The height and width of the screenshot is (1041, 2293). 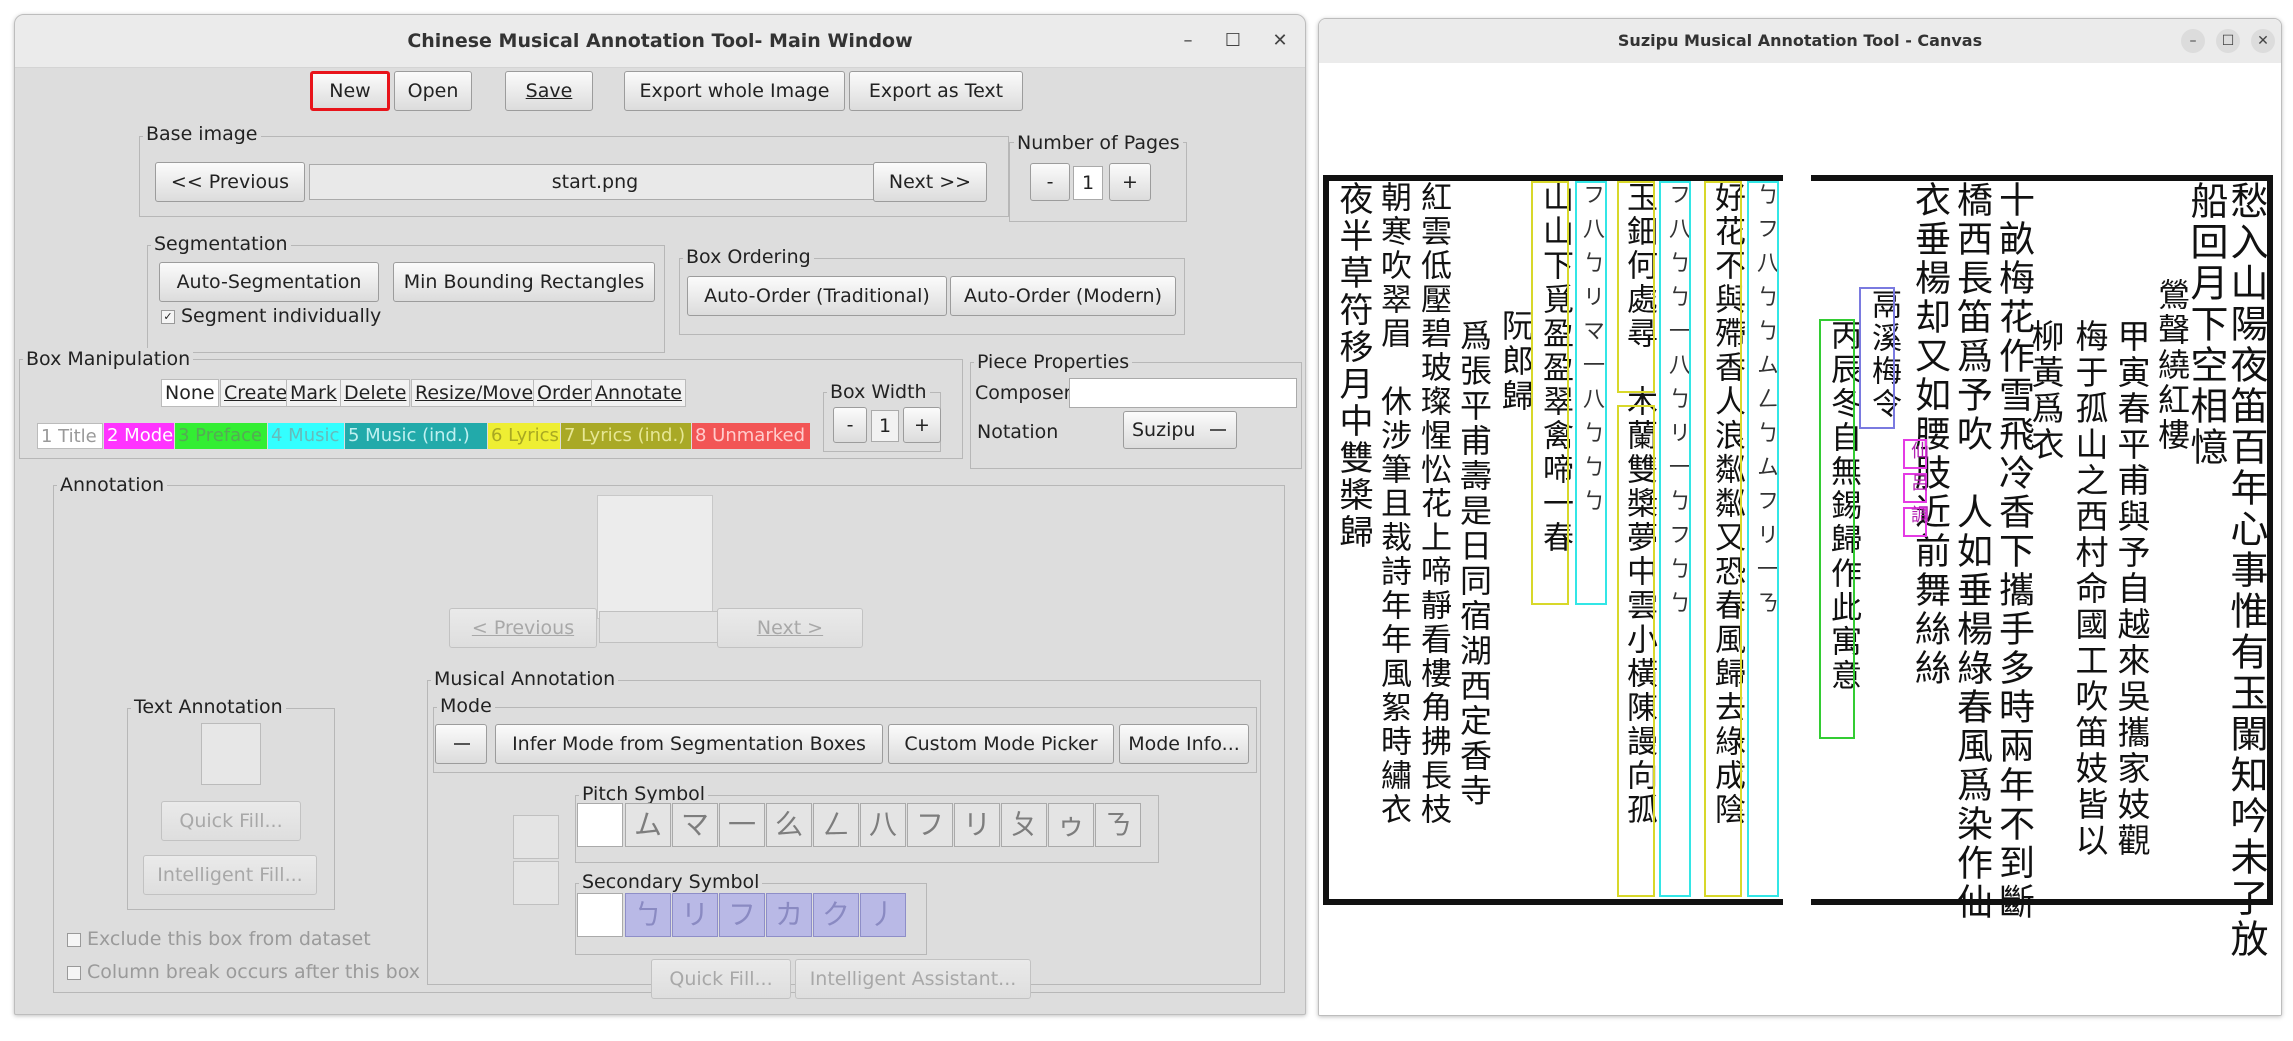 What do you see at coordinates (221, 436) in the screenshot?
I see `category-preface: 3 Preface` at bounding box center [221, 436].